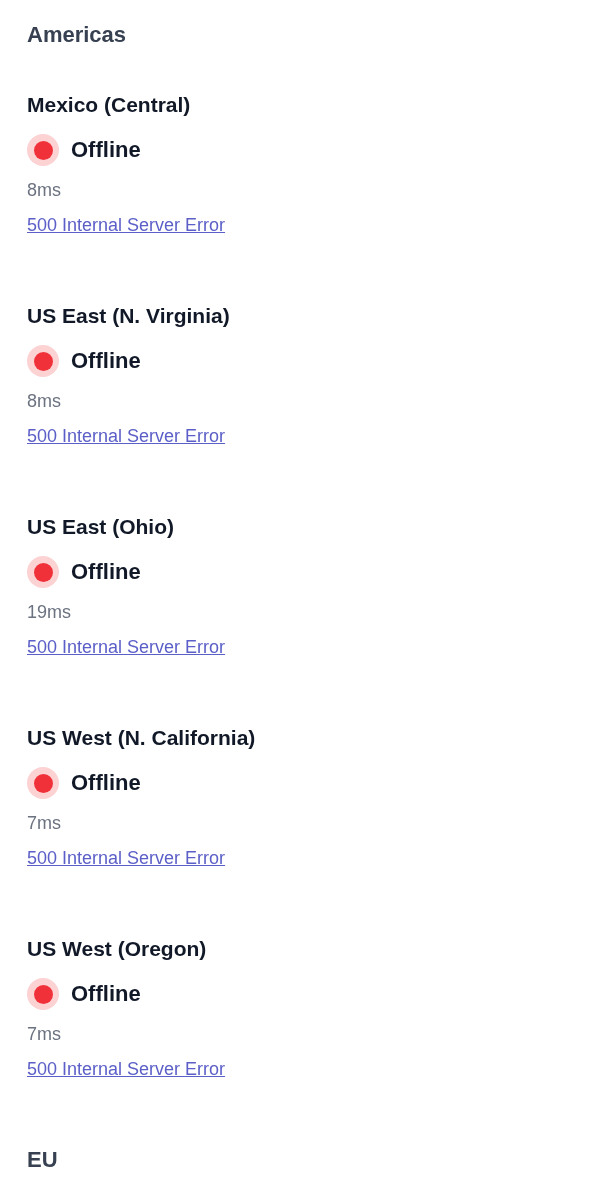  I want to click on region-name: Mexico (Central), so click(109, 105).